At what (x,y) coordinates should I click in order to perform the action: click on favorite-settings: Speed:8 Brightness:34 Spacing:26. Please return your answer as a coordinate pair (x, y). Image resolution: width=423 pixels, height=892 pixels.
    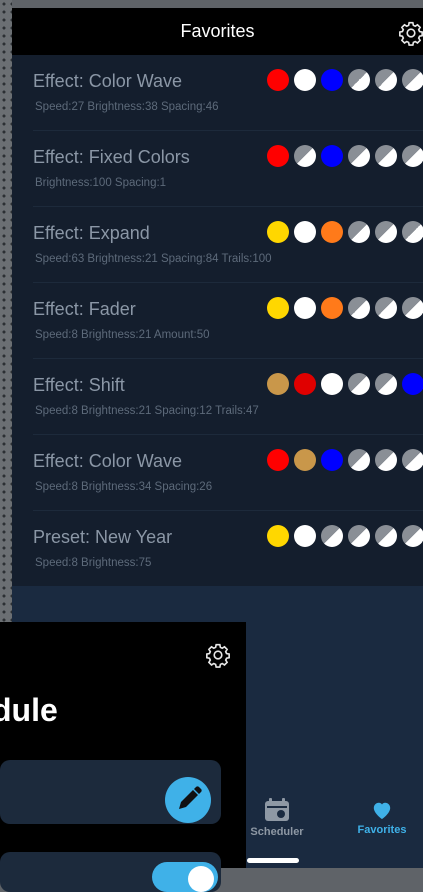
    Looking at the image, I should click on (124, 487).